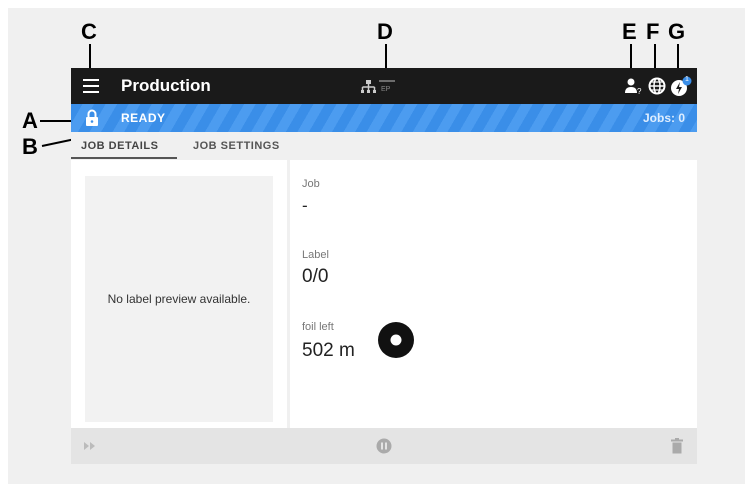 This screenshot has width=752, height=492. What do you see at coordinates (143, 118) in the screenshot?
I see `printer-status-text: READY` at bounding box center [143, 118].